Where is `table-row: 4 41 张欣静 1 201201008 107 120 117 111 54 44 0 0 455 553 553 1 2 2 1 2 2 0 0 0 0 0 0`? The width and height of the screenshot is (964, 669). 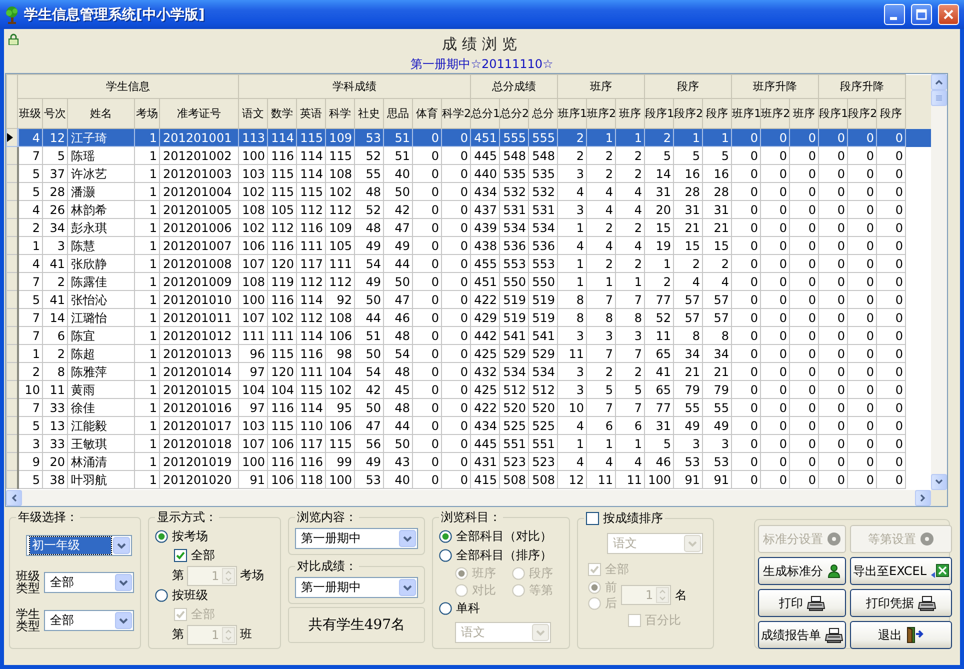 table-row: 4 41 张欣静 1 201201008 107 120 117 111 54 44 0 0 455 553 553 1 2 2 1 2 2 0 0 0 0 0 0 is located at coordinates (468, 263).